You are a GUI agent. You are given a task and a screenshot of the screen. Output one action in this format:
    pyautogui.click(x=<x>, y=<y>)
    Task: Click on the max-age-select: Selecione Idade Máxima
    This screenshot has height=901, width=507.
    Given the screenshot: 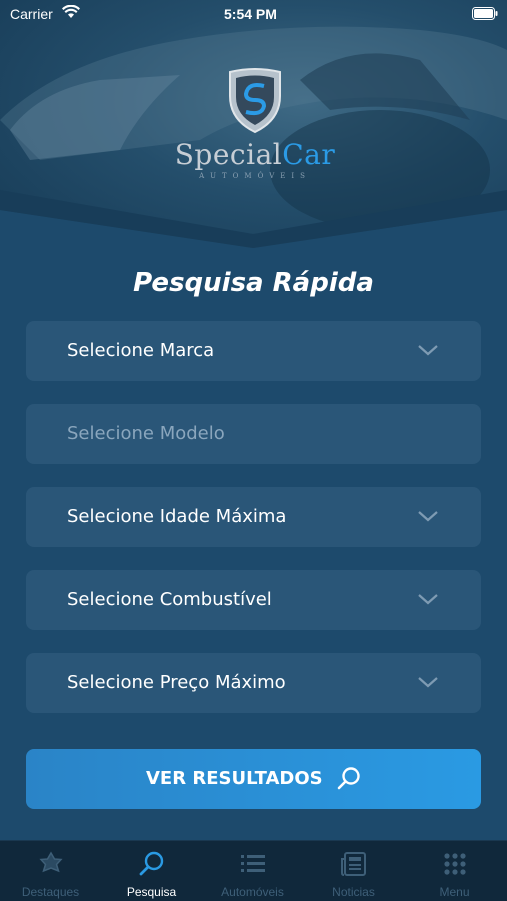 What is the action you would take?
    pyautogui.click(x=253, y=517)
    